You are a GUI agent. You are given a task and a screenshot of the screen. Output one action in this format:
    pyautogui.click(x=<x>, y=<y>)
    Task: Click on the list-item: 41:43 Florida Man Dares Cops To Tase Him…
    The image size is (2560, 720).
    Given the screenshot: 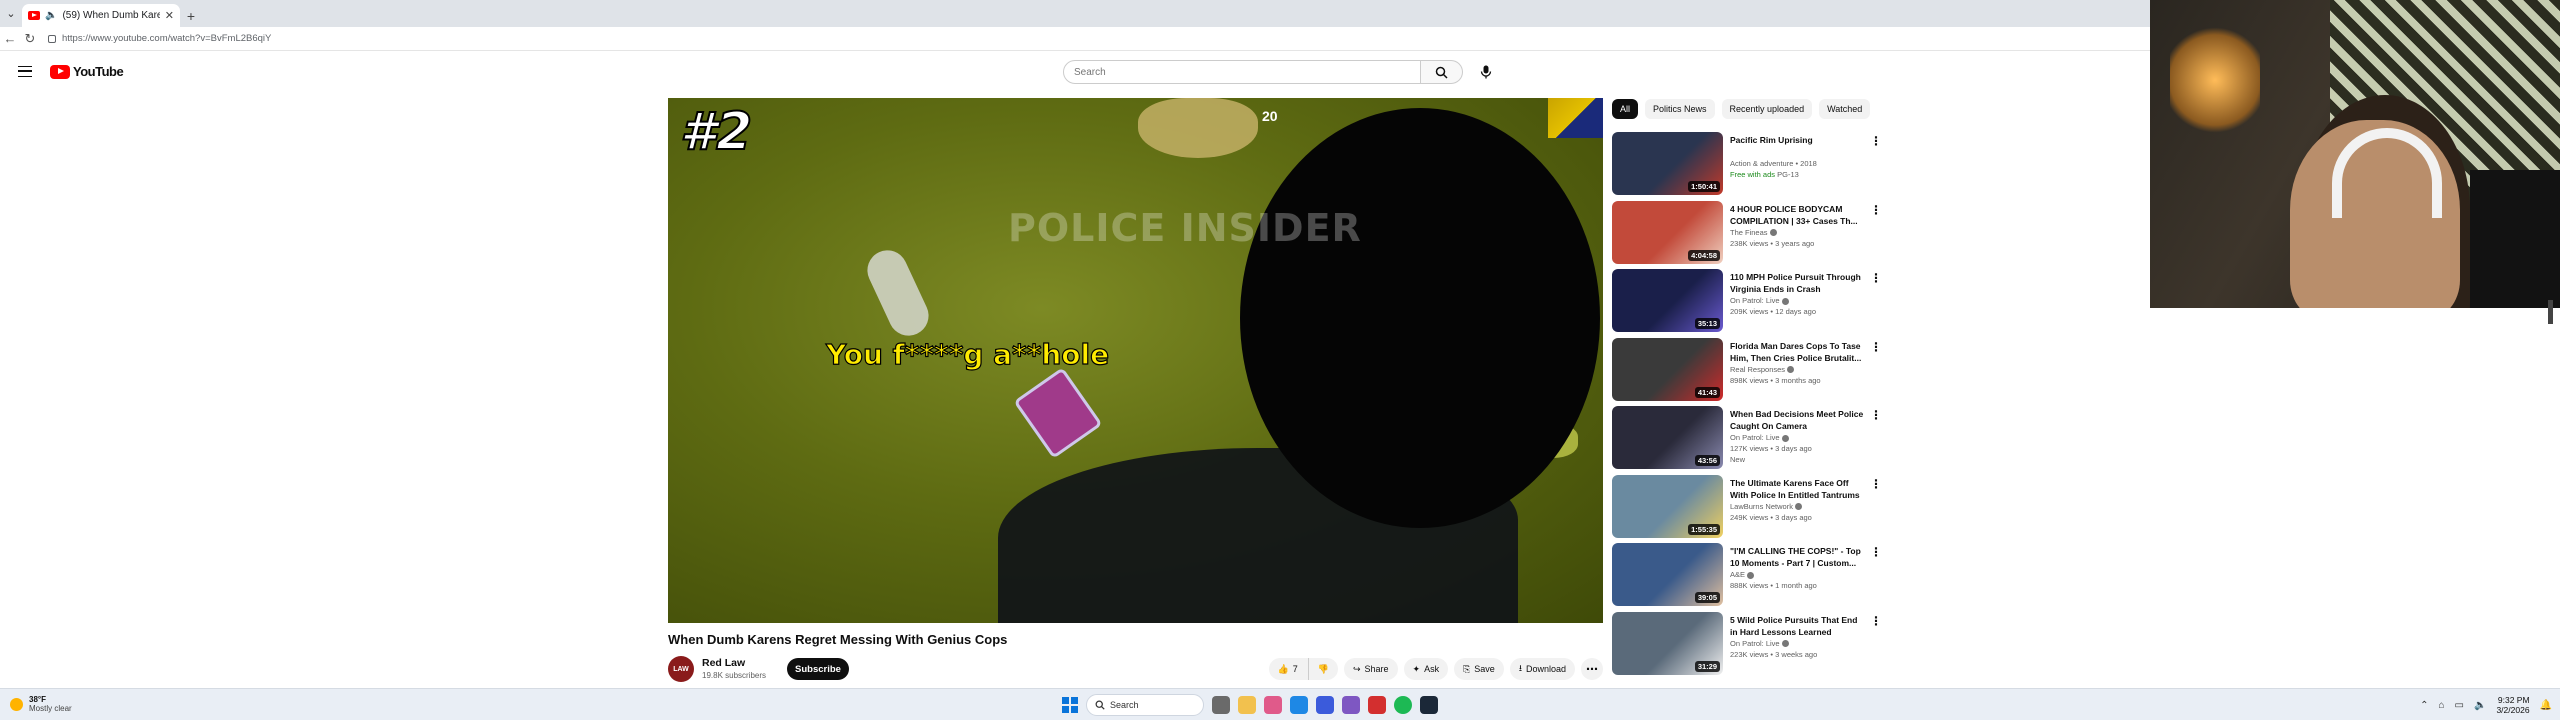 What is the action you would take?
    pyautogui.click(x=1747, y=371)
    